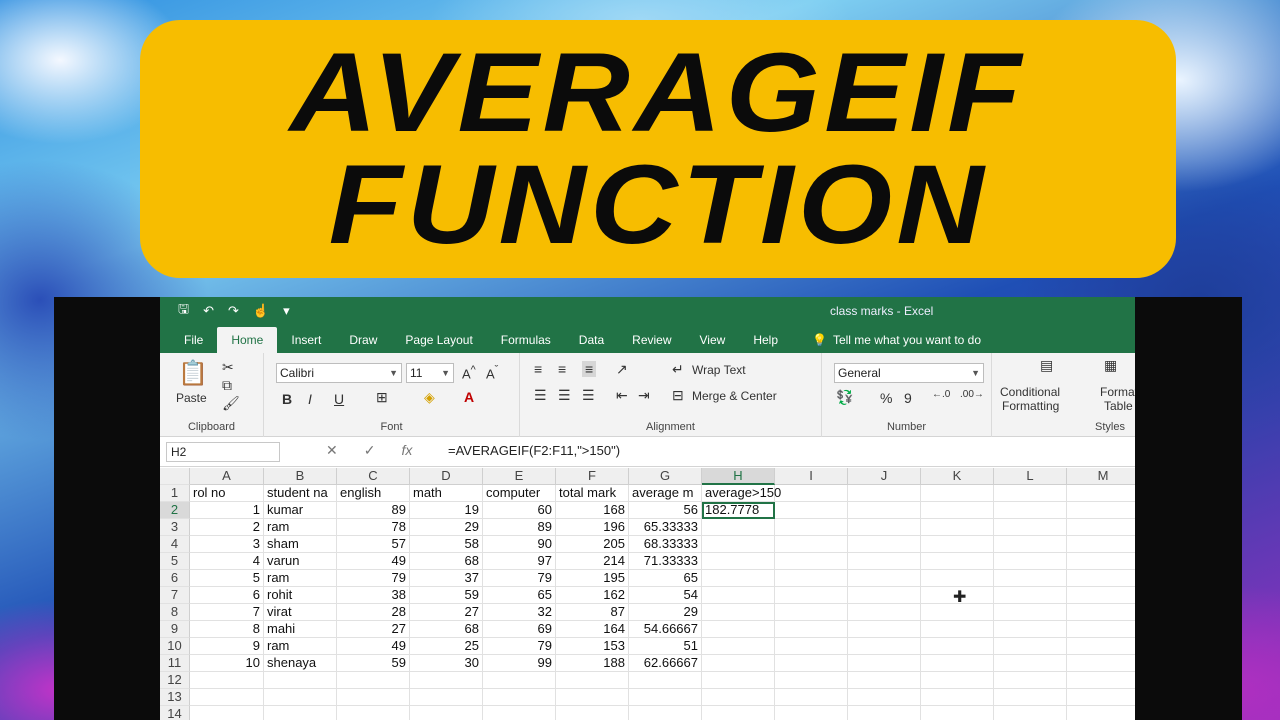  What do you see at coordinates (446, 578) in the screenshot?
I see `cell: 37` at bounding box center [446, 578].